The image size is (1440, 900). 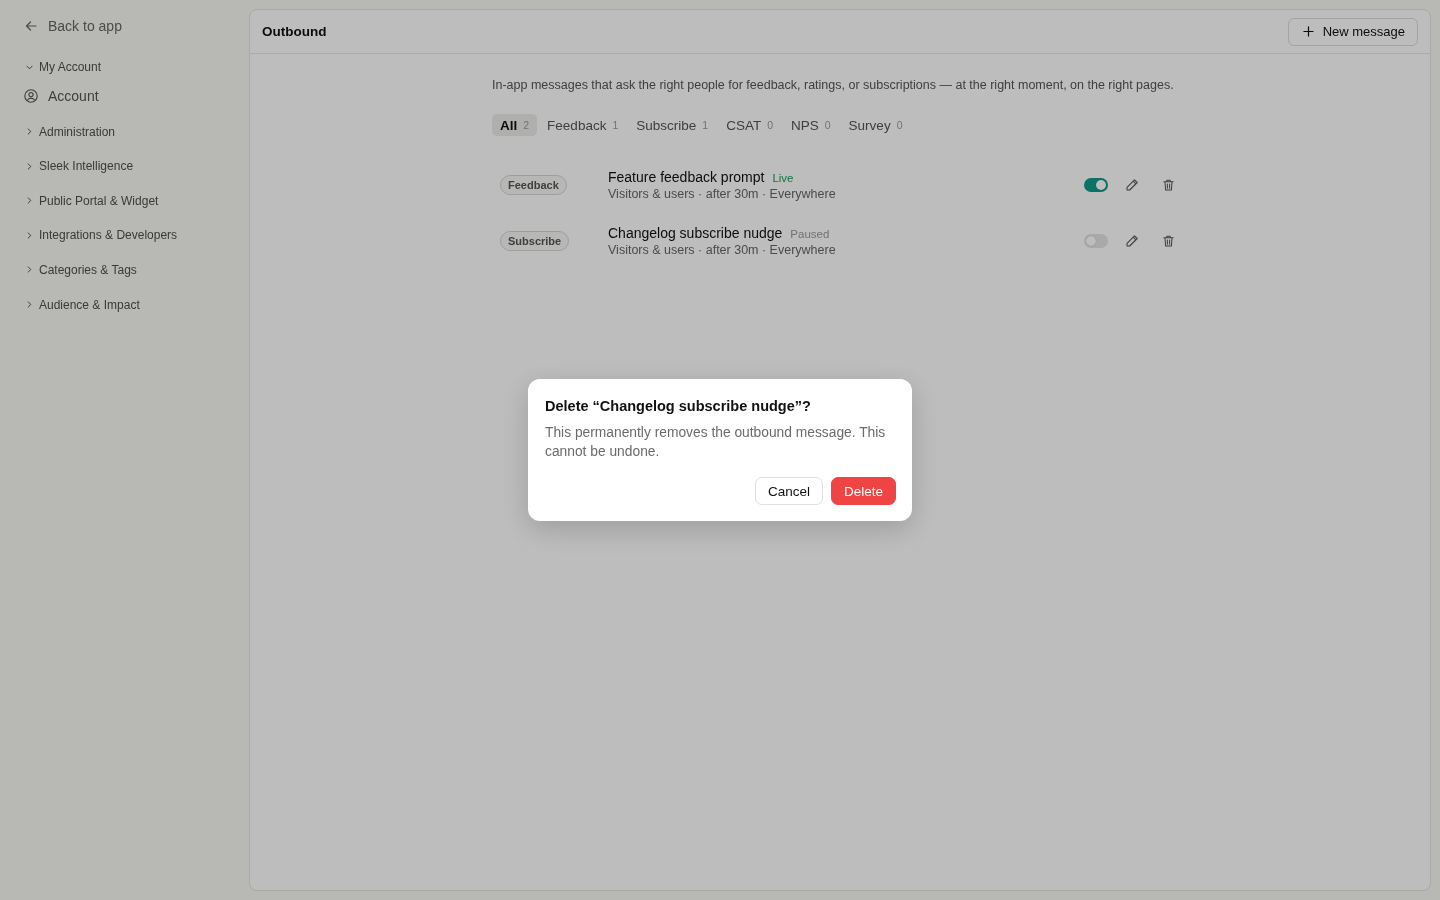 What do you see at coordinates (833, 85) in the screenshot?
I see `page-description: In-app messages that ask the right people for feedback, ratings, or subscriptions — at the right moment, on the right pages.` at bounding box center [833, 85].